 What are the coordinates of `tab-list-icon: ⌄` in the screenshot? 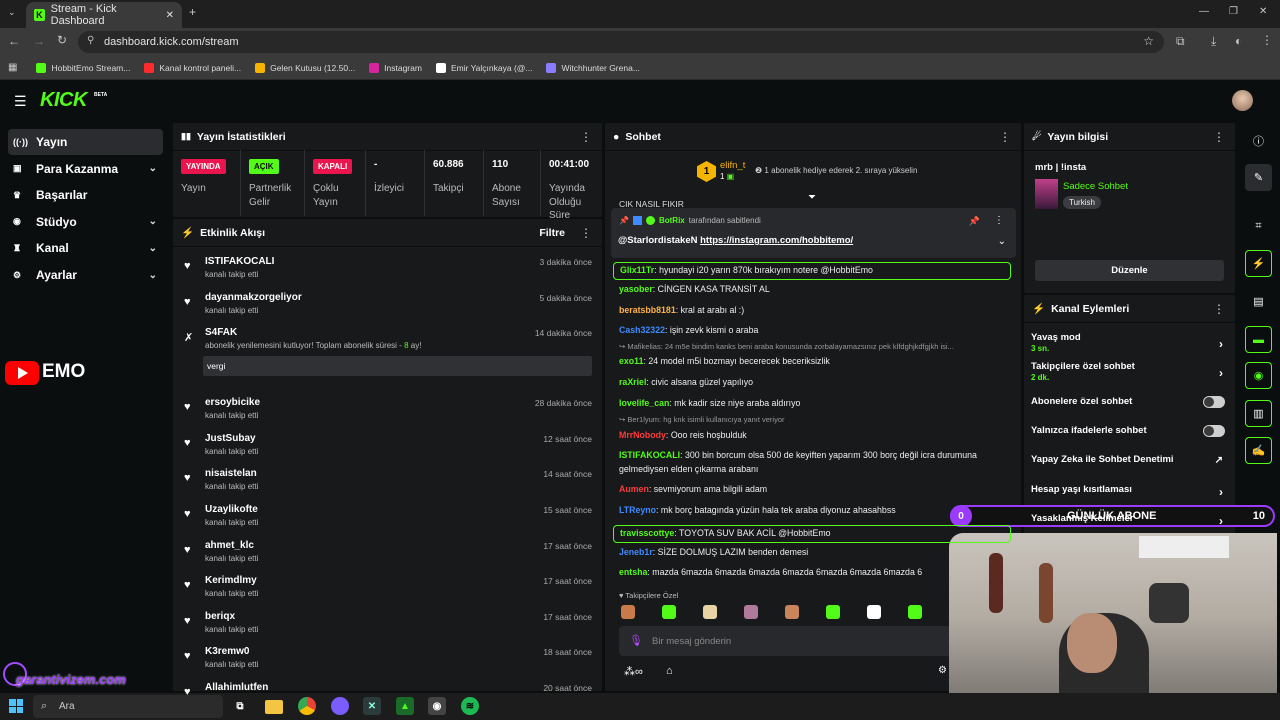 It's located at (12, 12).